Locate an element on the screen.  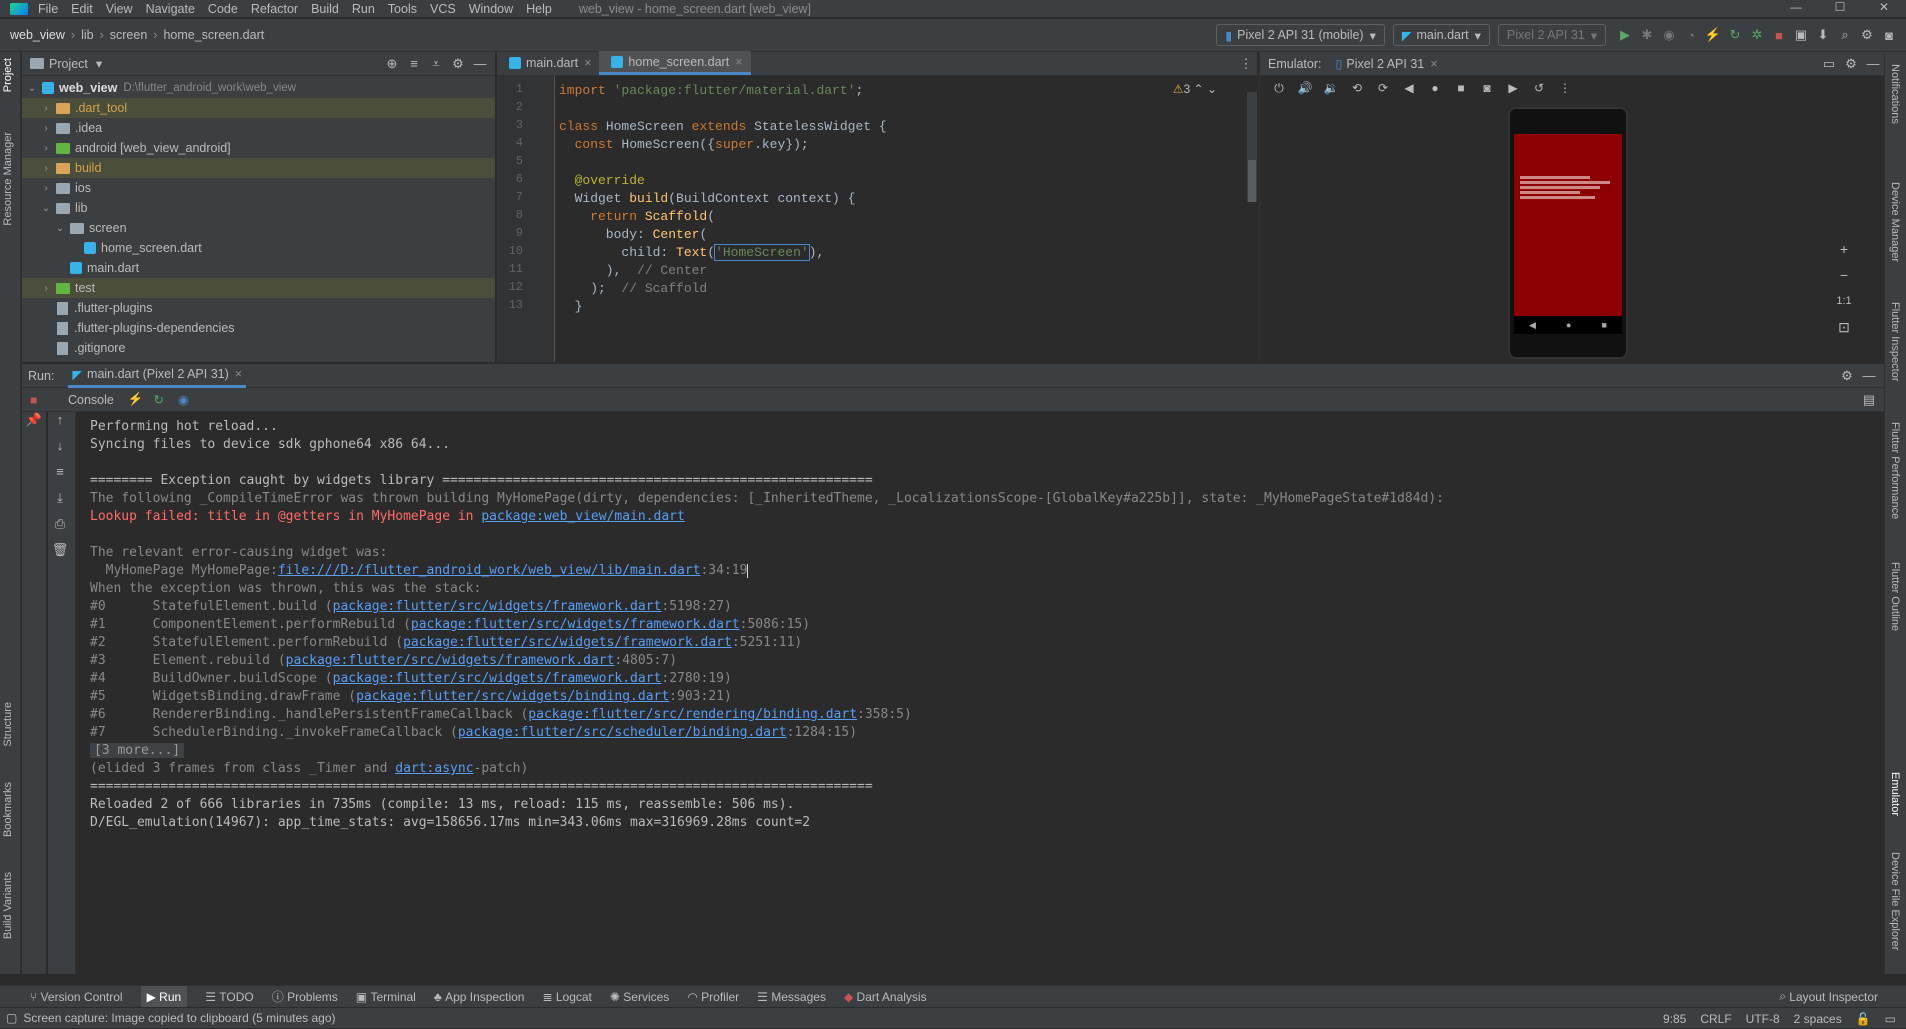
coverage-icon: ◉ is located at coordinates (1669, 35).